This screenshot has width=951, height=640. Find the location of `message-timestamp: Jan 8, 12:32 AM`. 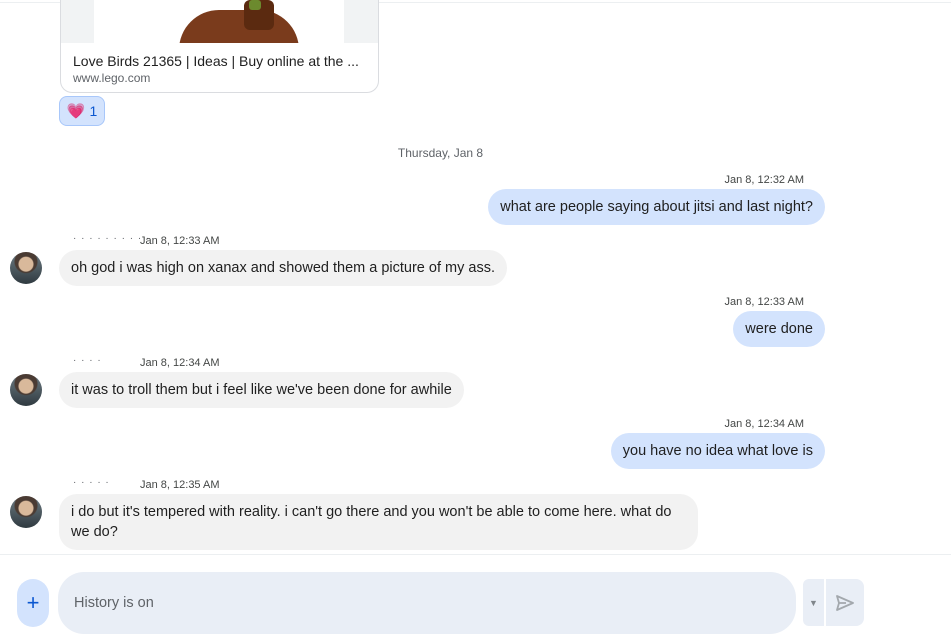

message-timestamp: Jan 8, 12:32 AM is located at coordinates (764, 180).